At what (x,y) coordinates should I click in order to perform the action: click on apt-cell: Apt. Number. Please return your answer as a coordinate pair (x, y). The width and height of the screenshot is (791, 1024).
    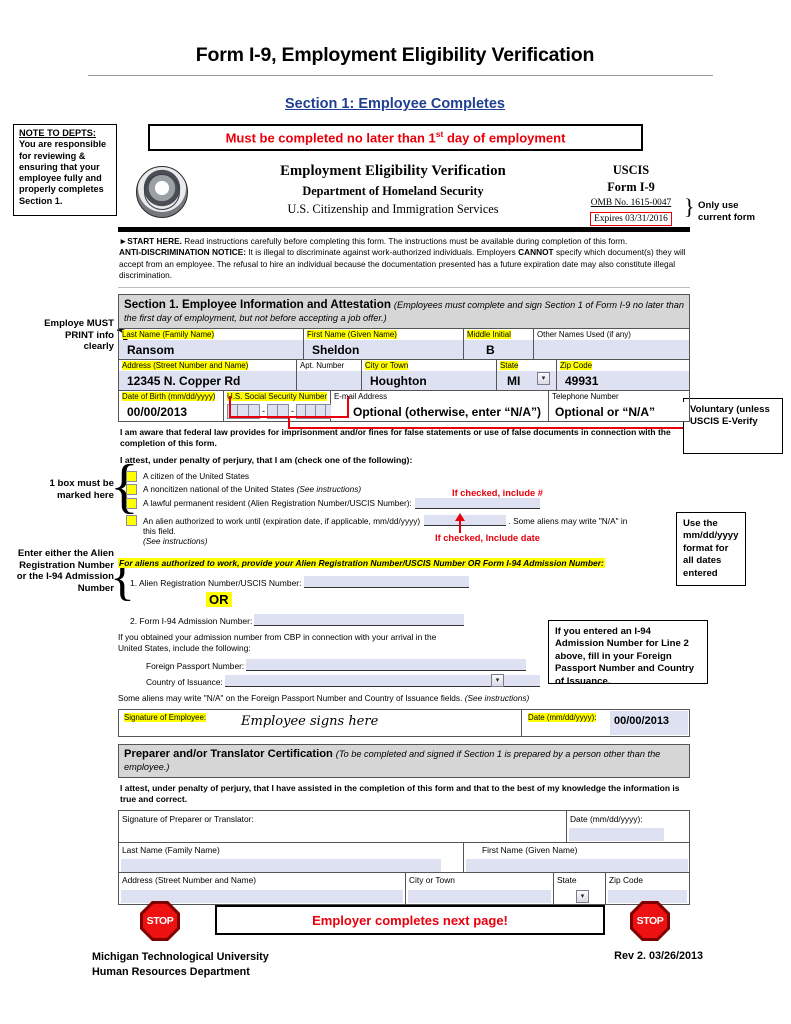
    Looking at the image, I should click on (329, 374).